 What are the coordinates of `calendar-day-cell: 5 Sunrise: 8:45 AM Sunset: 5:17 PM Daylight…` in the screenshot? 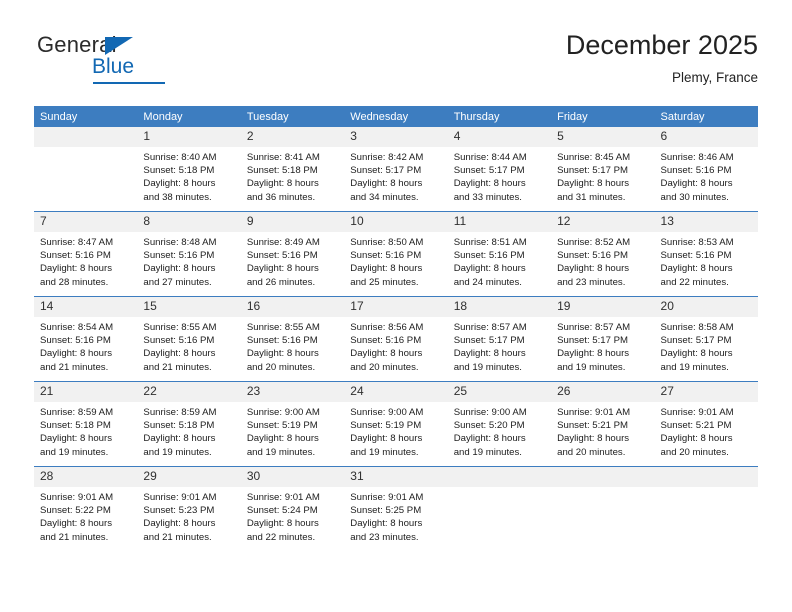 It's located at (603, 169).